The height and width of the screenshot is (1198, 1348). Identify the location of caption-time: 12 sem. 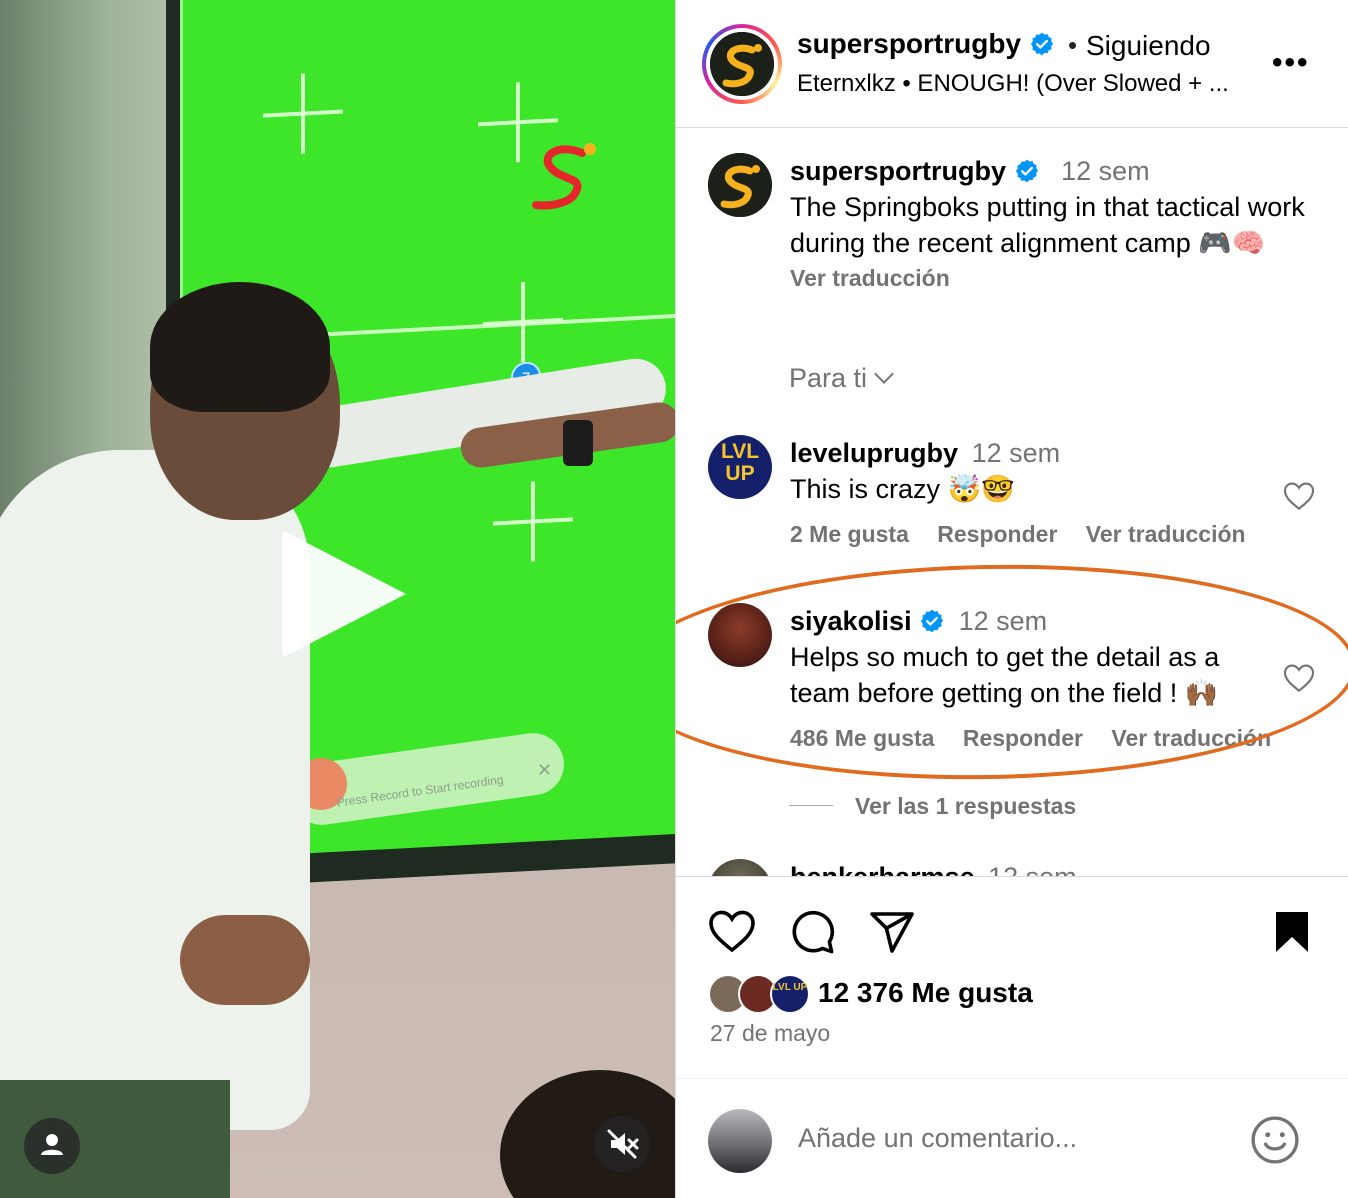
(1105, 171).